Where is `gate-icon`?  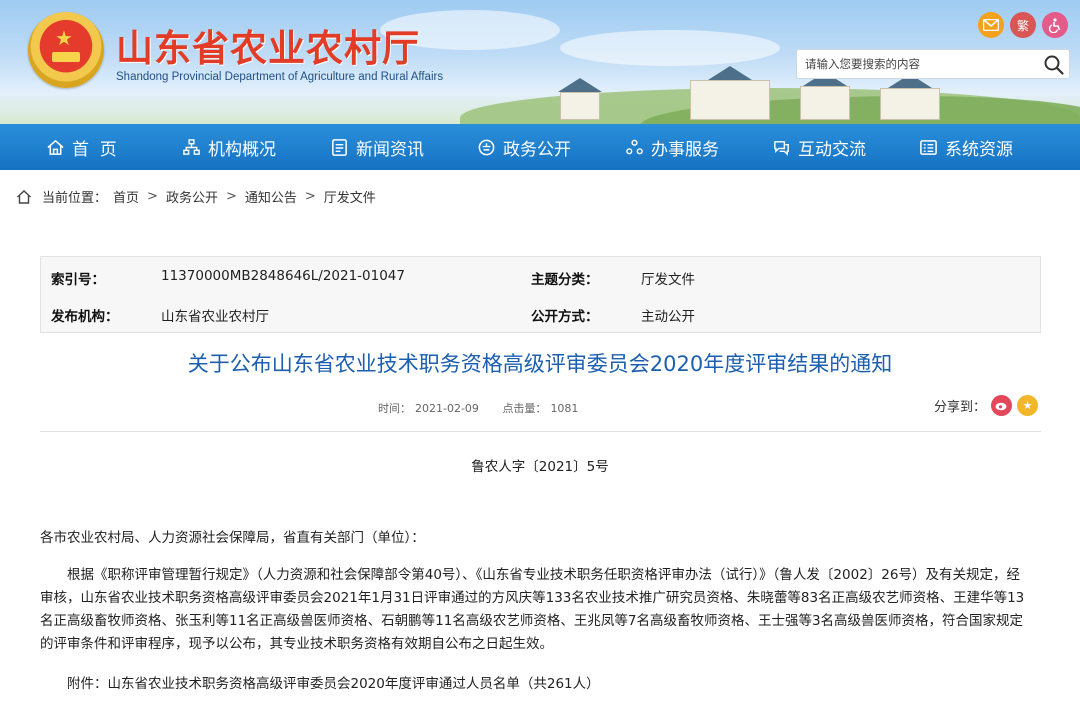 gate-icon is located at coordinates (66, 57).